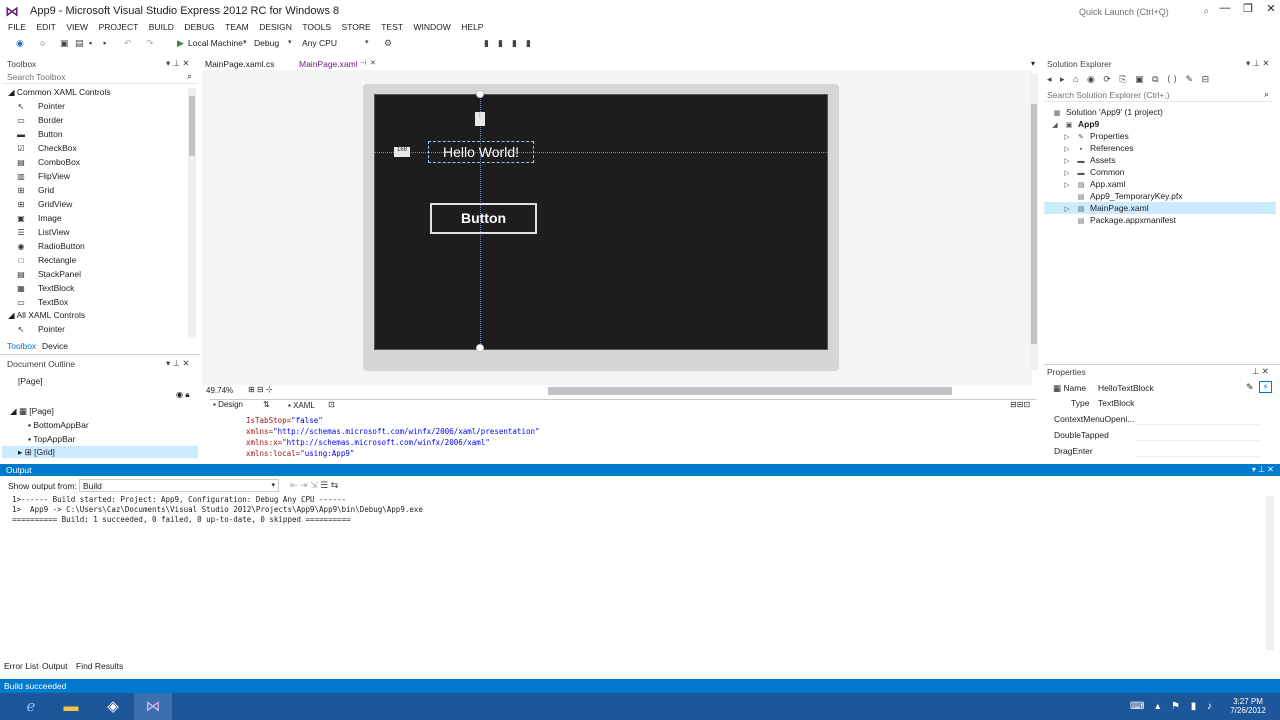  Describe the element at coordinates (228, 404) in the screenshot. I see `tab-design: ▪ Design` at that location.